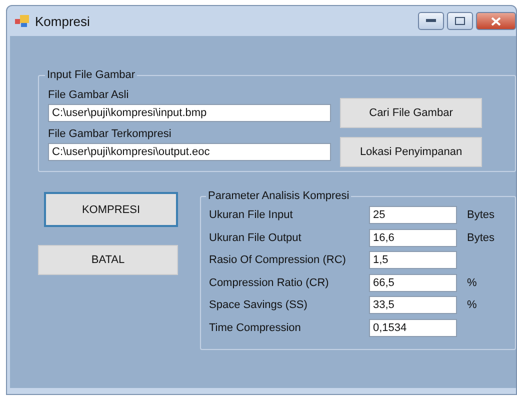 The image size is (517, 403). I want to click on close-icon, so click(496, 21).